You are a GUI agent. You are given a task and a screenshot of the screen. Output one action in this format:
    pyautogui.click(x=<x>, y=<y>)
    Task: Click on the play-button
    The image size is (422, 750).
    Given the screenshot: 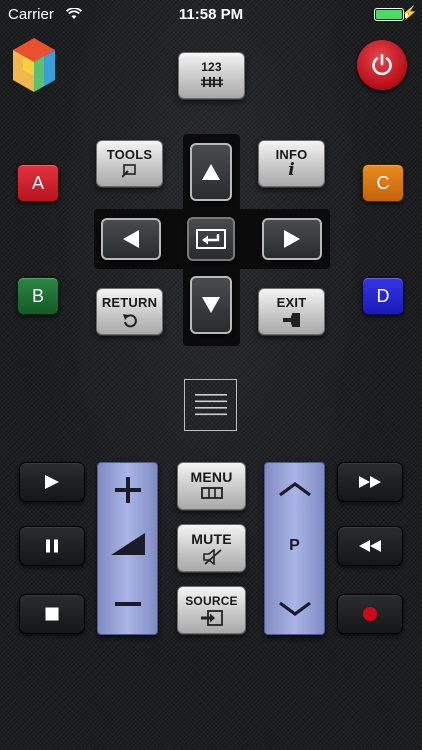 What is the action you would take?
    pyautogui.click(x=52, y=482)
    